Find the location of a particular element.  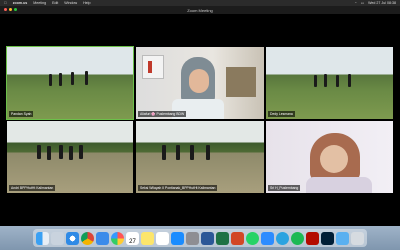

video-tile-sri: Sri H_Puslembang is located at coordinates (329, 157).